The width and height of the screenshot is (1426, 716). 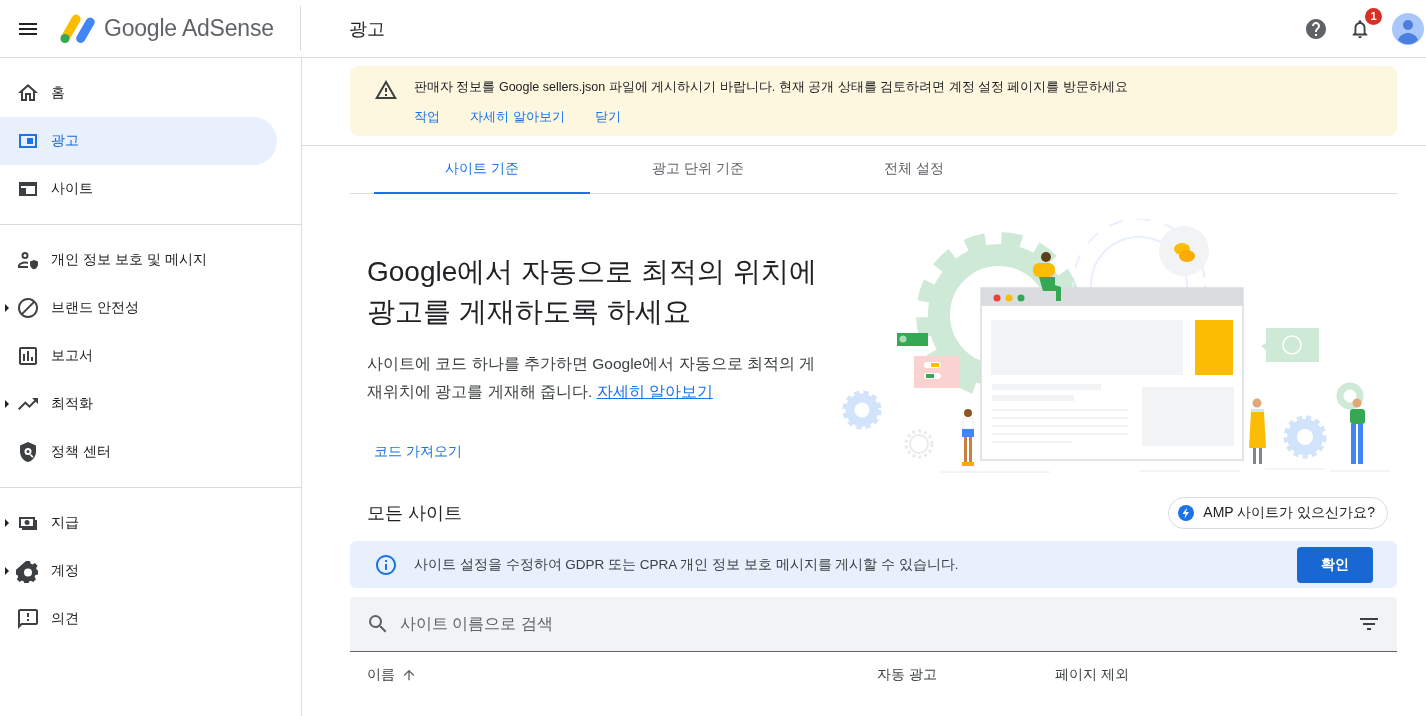 I want to click on sidebar-item: 브랜드 안전성, so click(x=138, y=308).